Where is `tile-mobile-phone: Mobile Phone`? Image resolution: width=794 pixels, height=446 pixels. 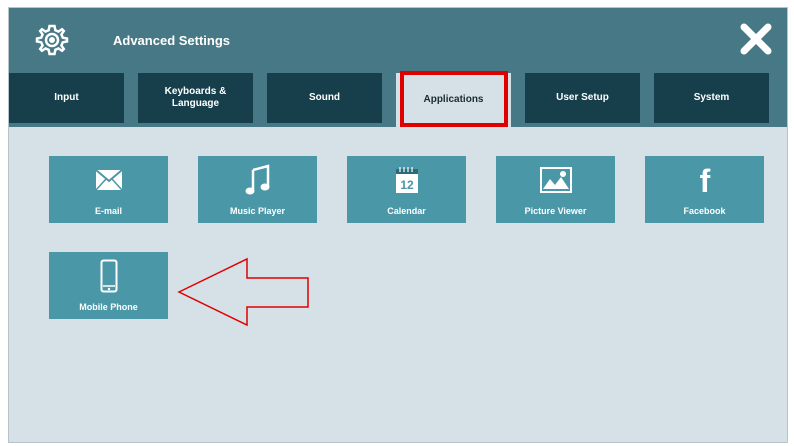
tile-mobile-phone: Mobile Phone is located at coordinates (108, 285).